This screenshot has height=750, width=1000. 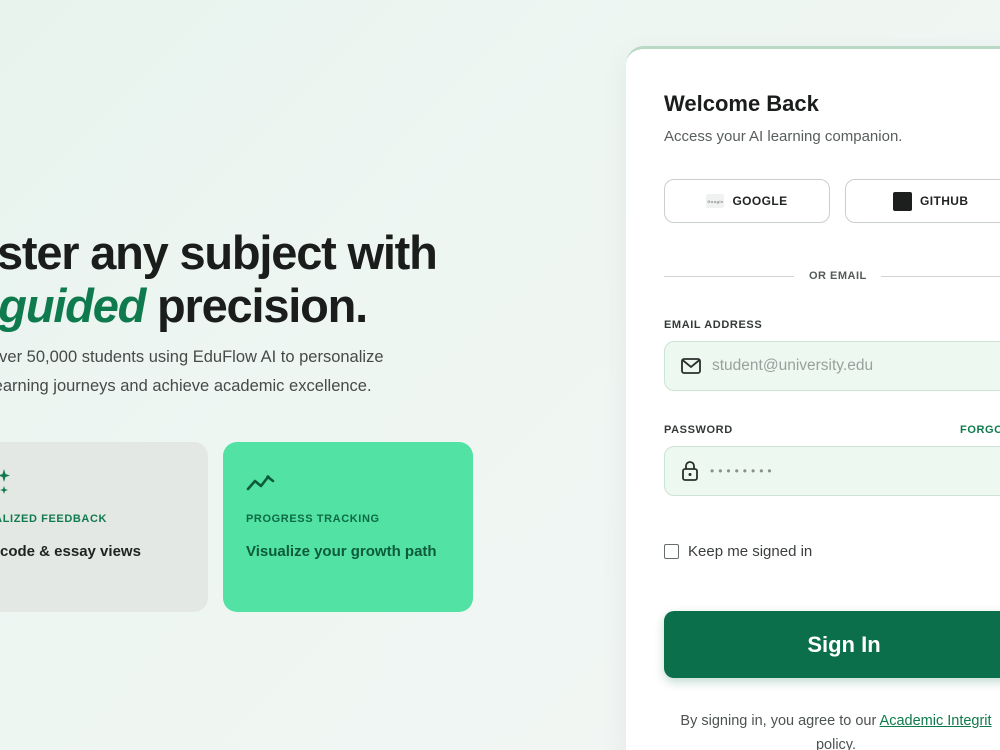 What do you see at coordinates (5, 481) in the screenshot?
I see `sparkle-icon` at bounding box center [5, 481].